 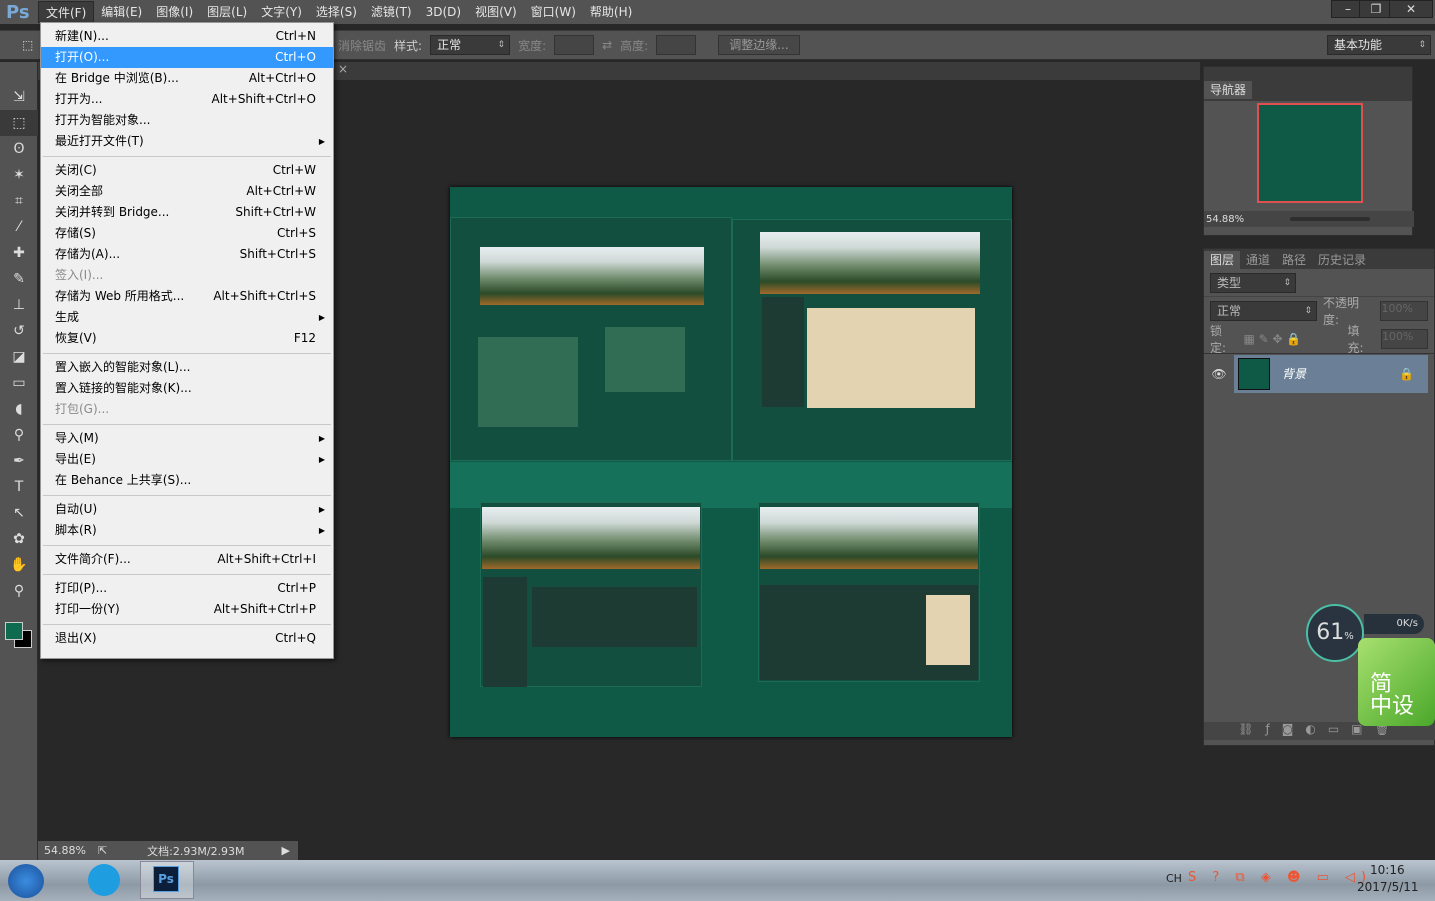 What do you see at coordinates (19, 409) in the screenshot?
I see `blur-tool-icon: ◖` at bounding box center [19, 409].